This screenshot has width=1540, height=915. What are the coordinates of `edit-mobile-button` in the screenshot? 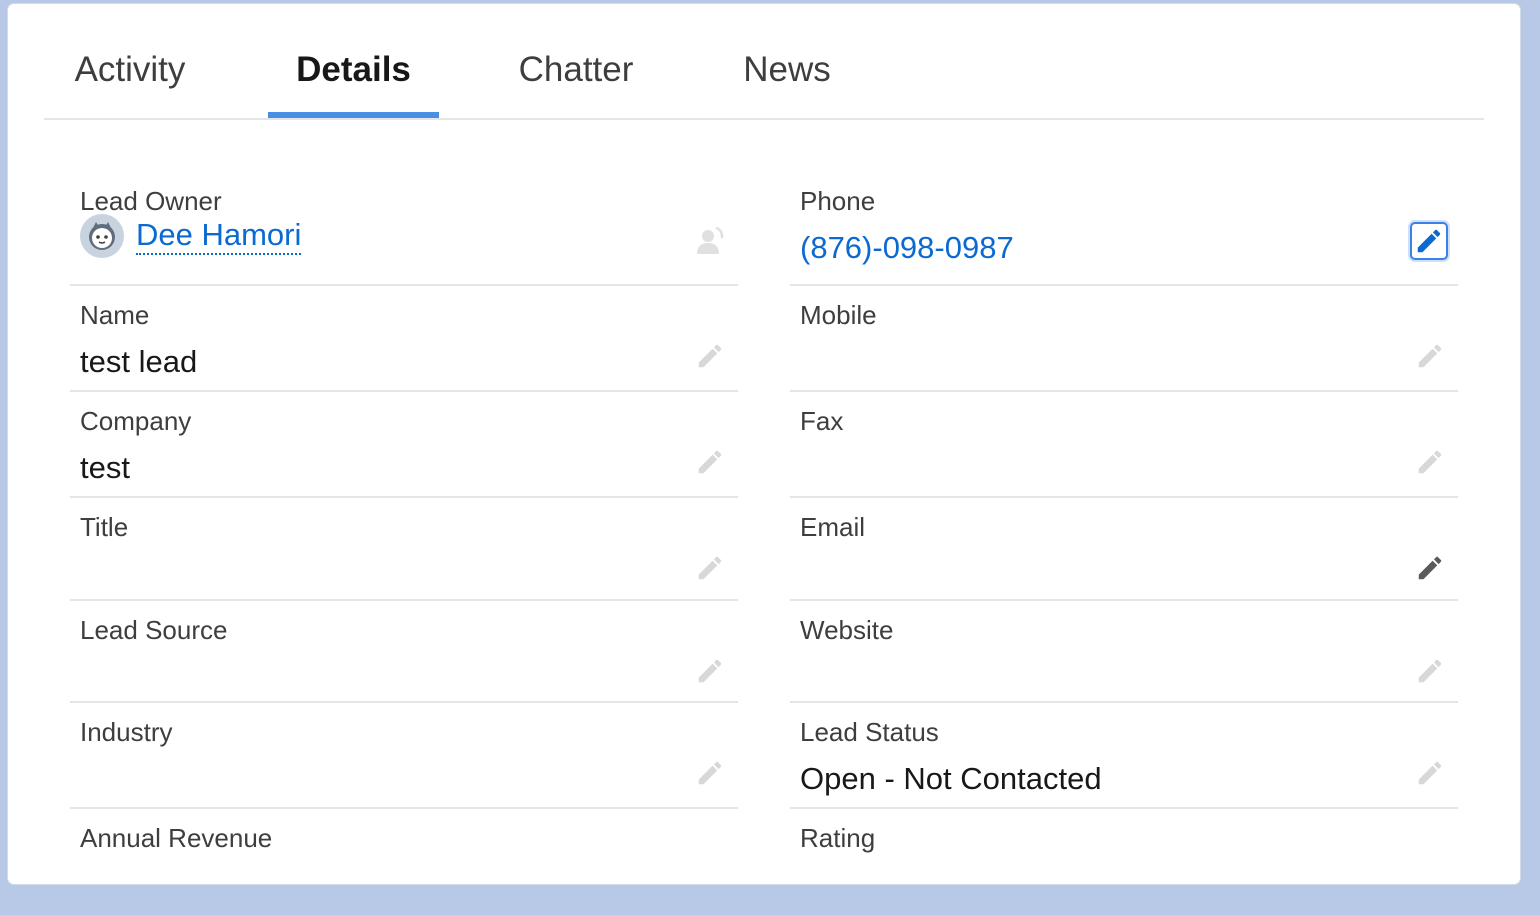 It's located at (1430, 356).